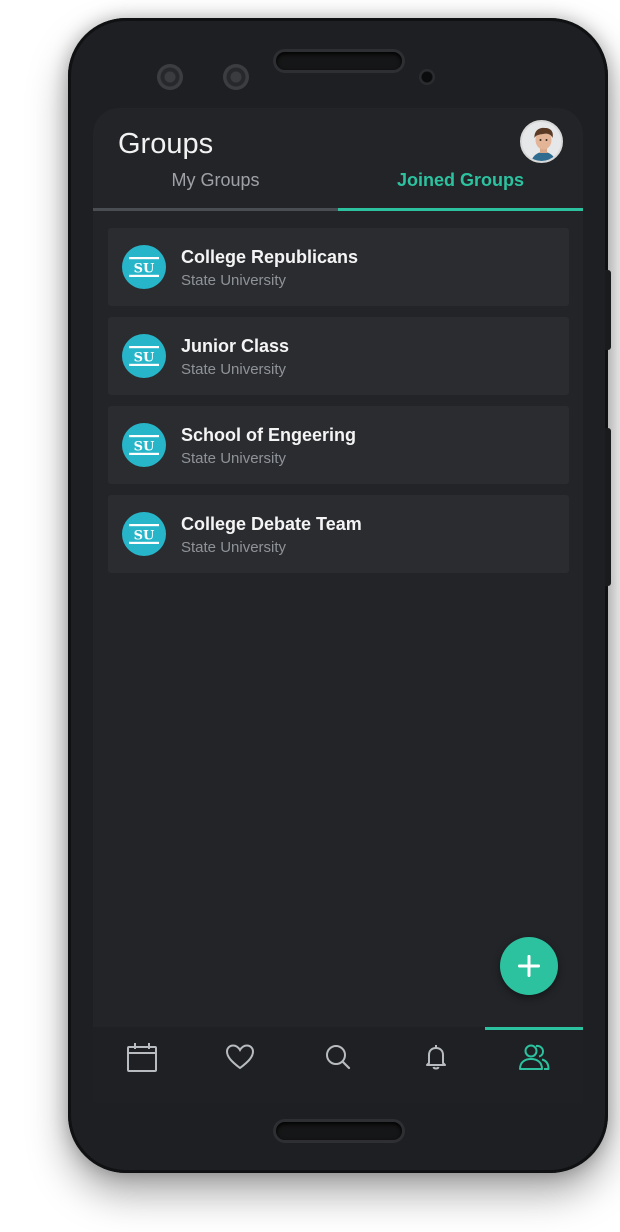  I want to click on nav-item-groups, so click(534, 1059).